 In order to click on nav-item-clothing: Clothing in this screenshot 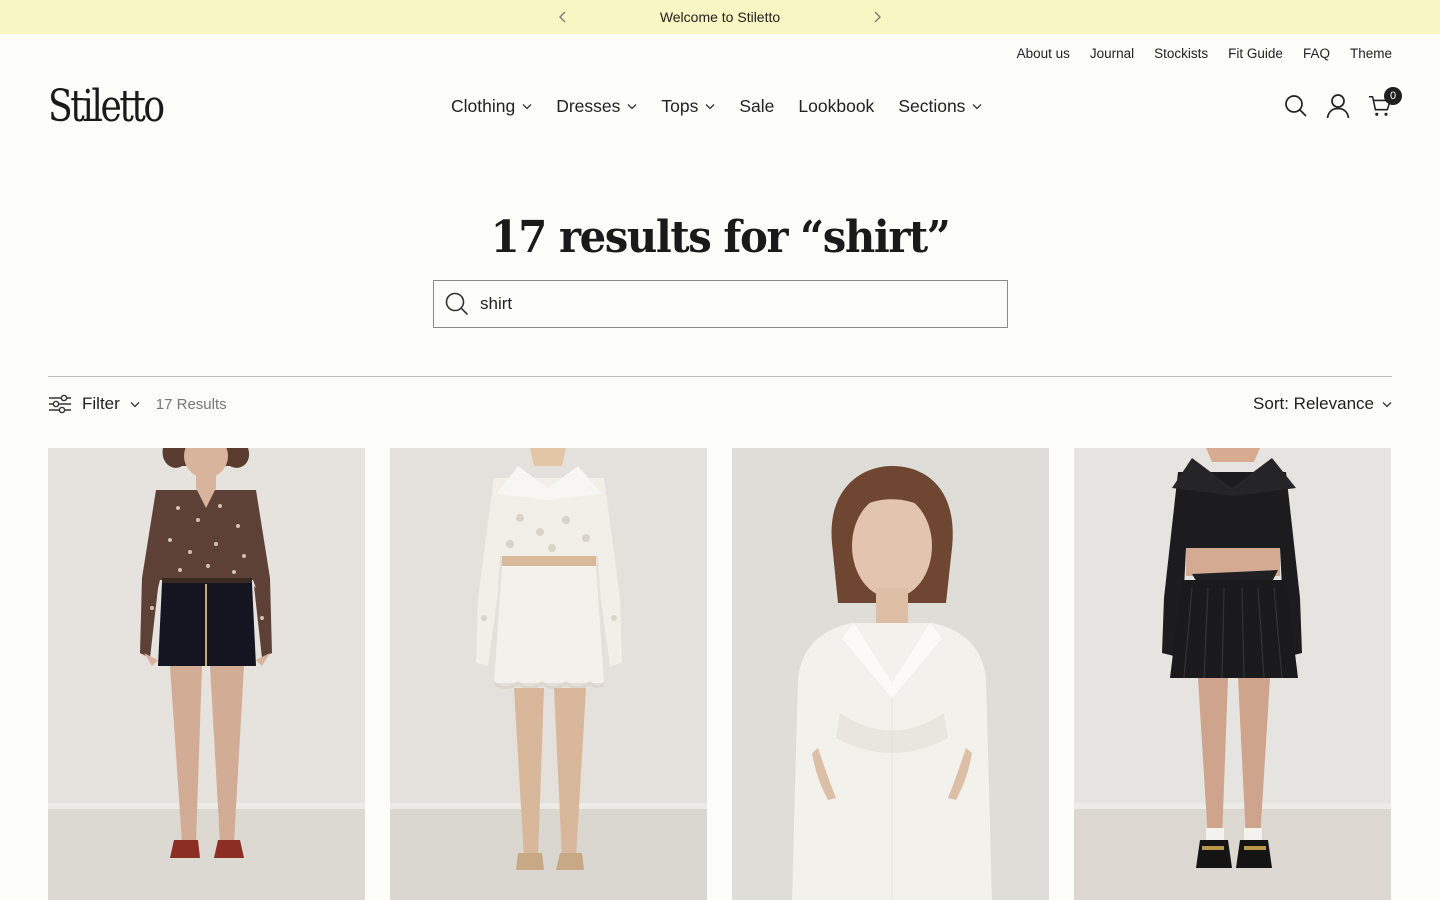, I will do `click(491, 106)`.